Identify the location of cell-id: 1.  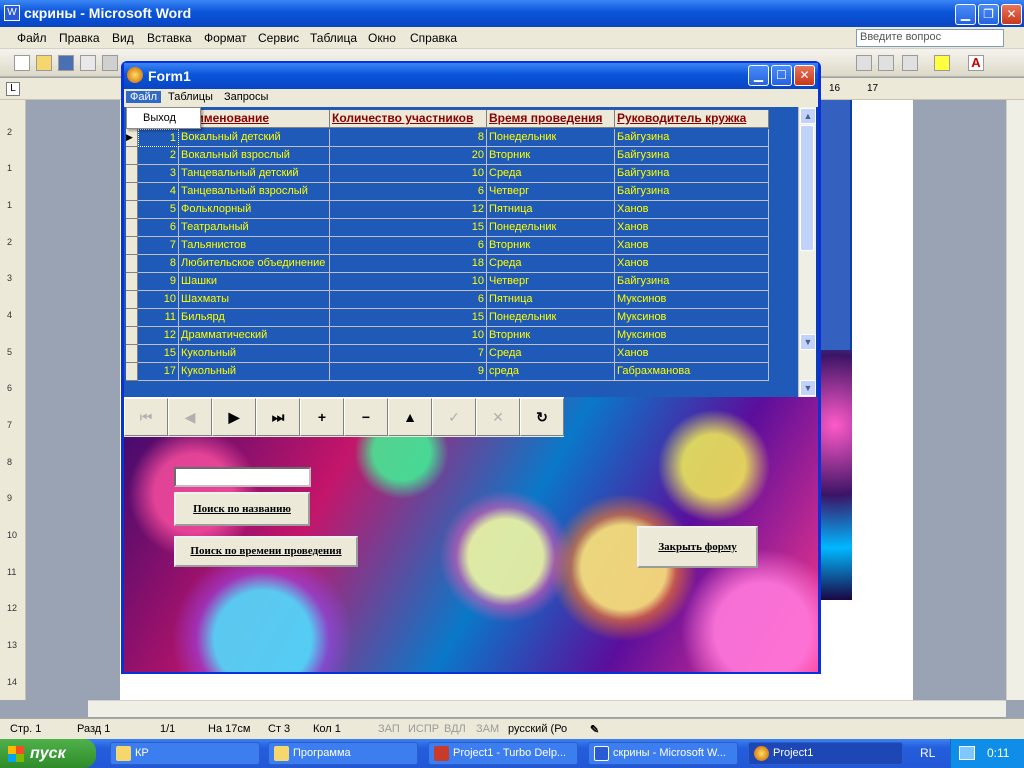
(158, 138).